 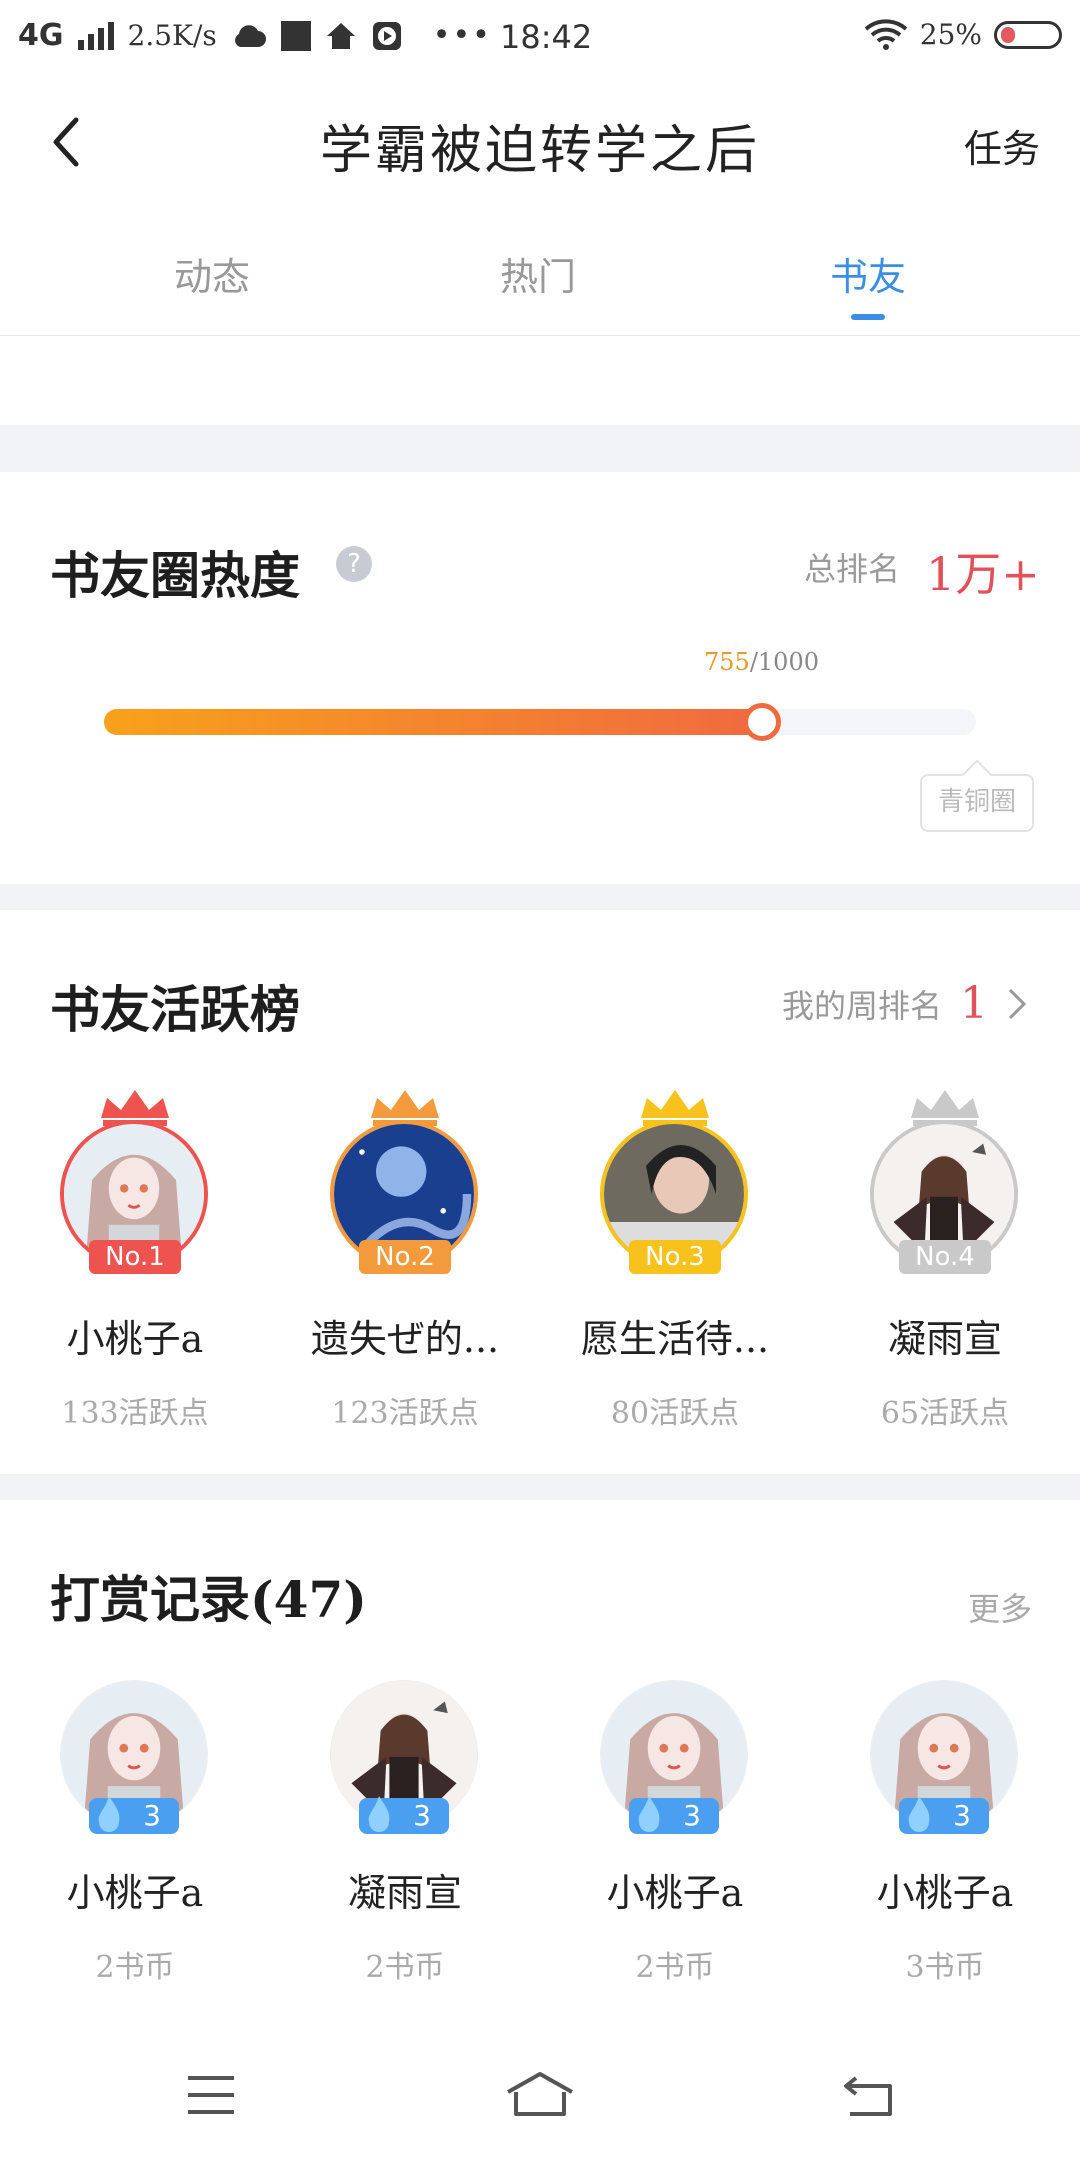 I want to click on total-rank-label: 总排名, so click(x=852, y=569).